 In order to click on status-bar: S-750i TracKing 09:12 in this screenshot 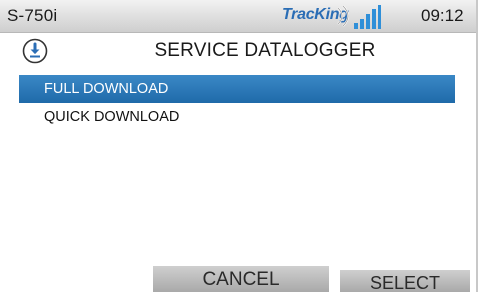, I will do `click(238, 16)`.